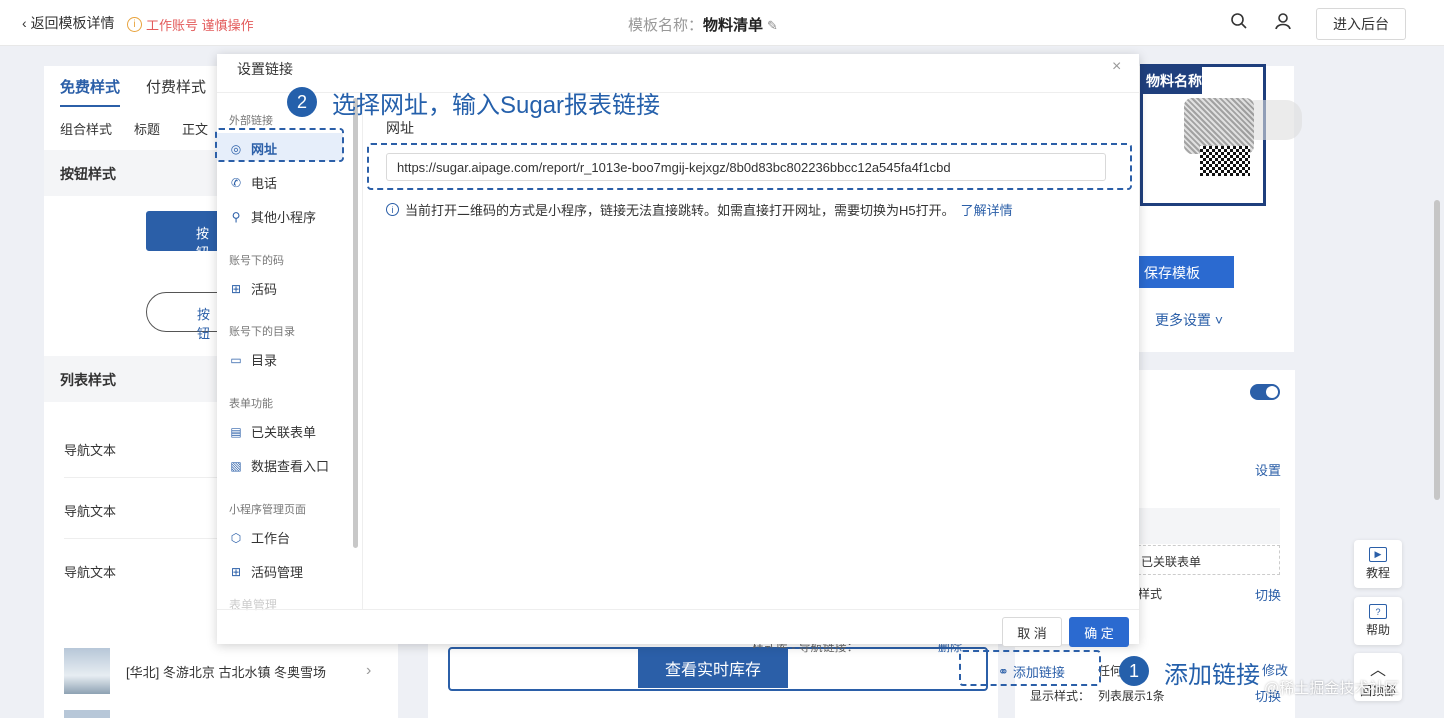 Image resolution: width=1444 pixels, height=718 pixels. What do you see at coordinates (355, 323) in the screenshot?
I see `sidebar-scrollbar` at bounding box center [355, 323].